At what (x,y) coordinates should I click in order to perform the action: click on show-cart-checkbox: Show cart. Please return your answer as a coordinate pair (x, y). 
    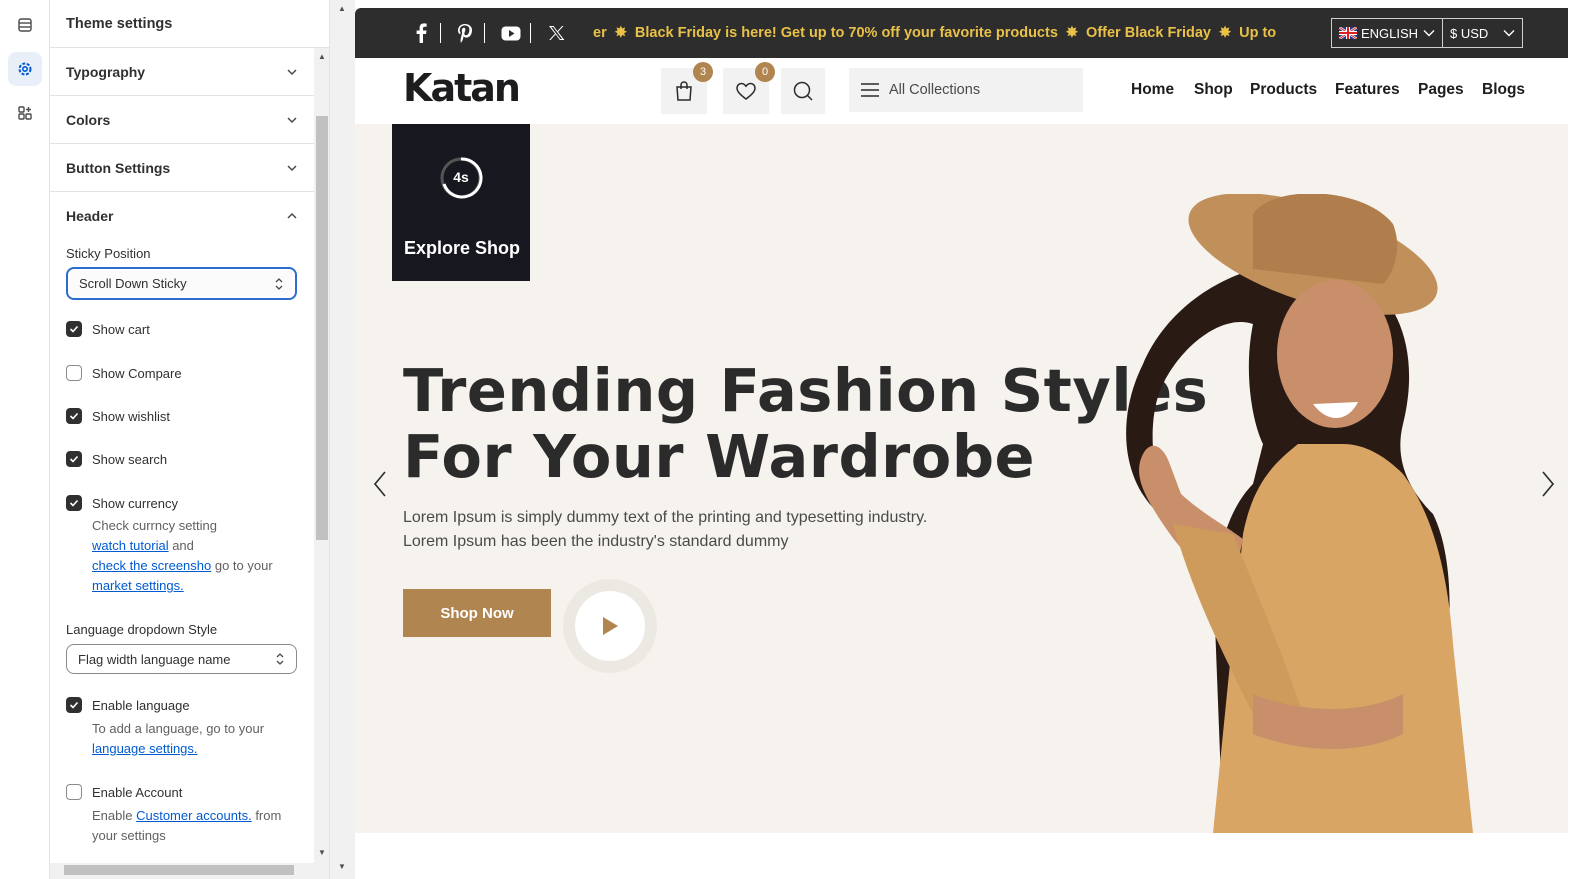
    Looking at the image, I should click on (108, 329).